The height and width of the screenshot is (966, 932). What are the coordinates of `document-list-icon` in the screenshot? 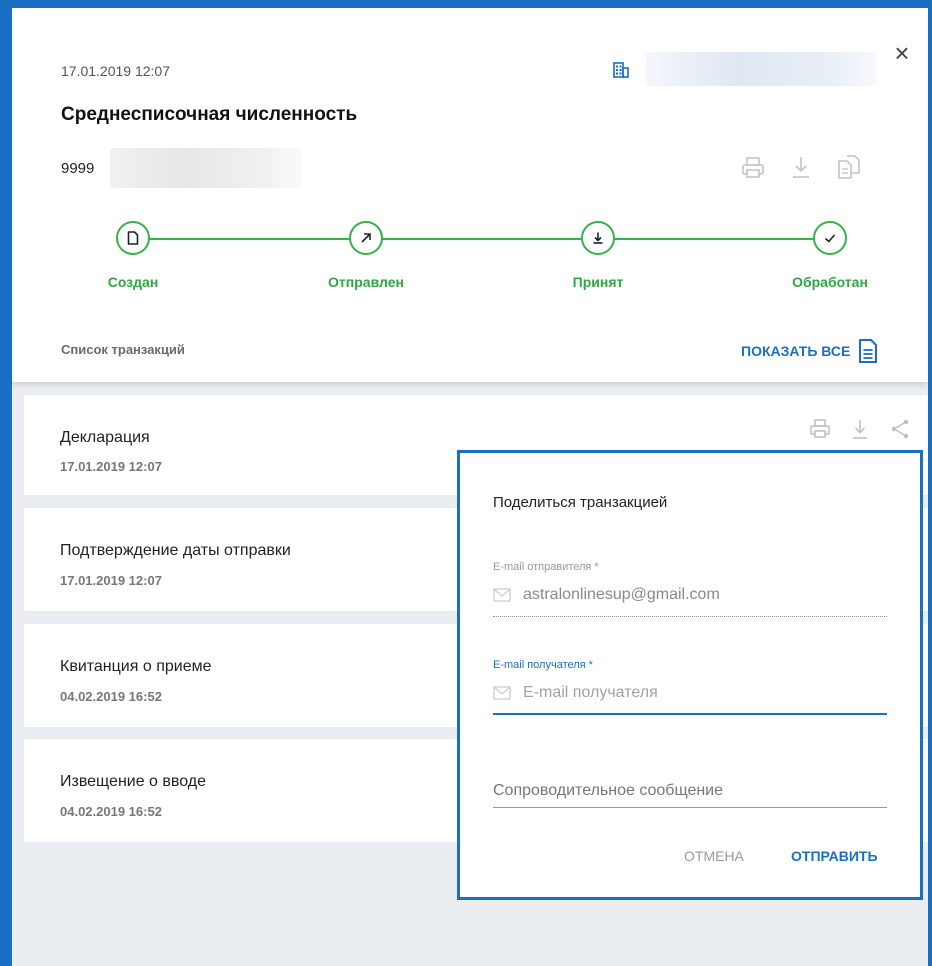 It's located at (868, 351).